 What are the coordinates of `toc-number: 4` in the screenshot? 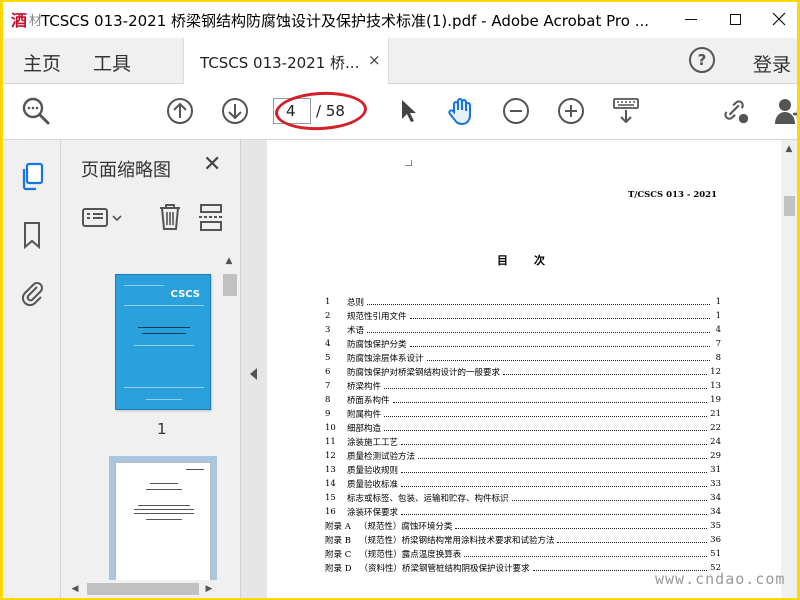 It's located at (328, 344).